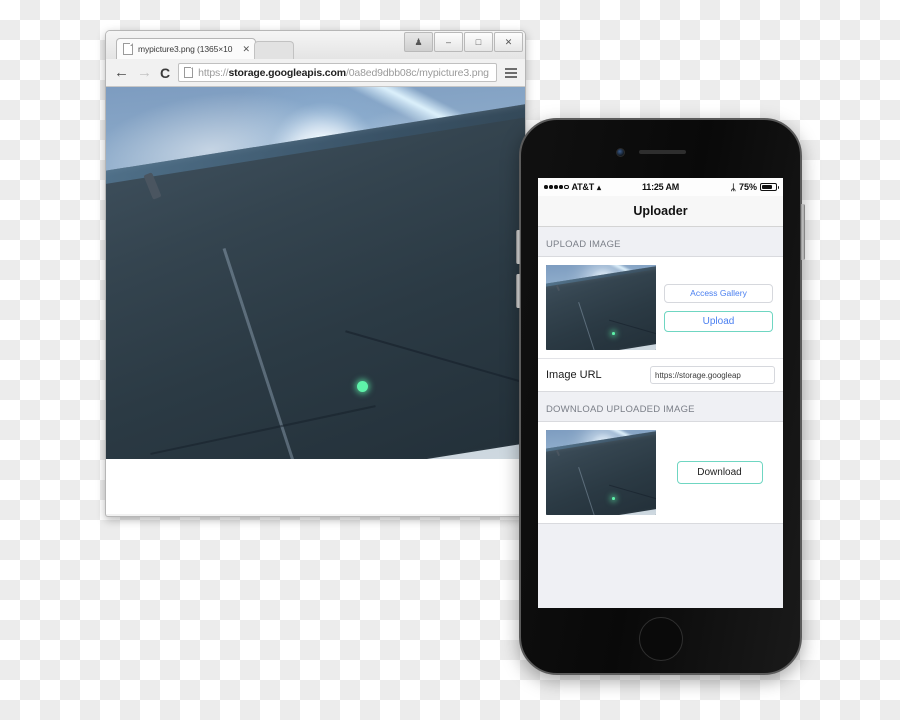 This screenshot has width=900, height=720. Describe the element at coordinates (803, 232) in the screenshot. I see `power-button` at that location.